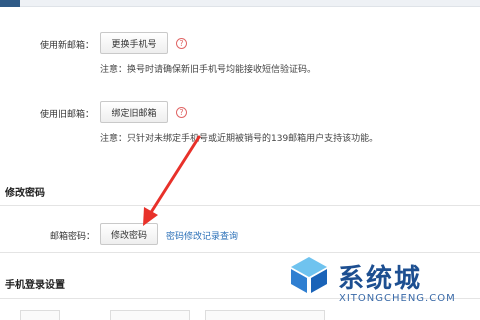 This screenshot has height=320, width=480. What do you see at coordinates (397, 298) in the screenshot?
I see `watermark-subtitle: XITONGCHENG.COM` at bounding box center [397, 298].